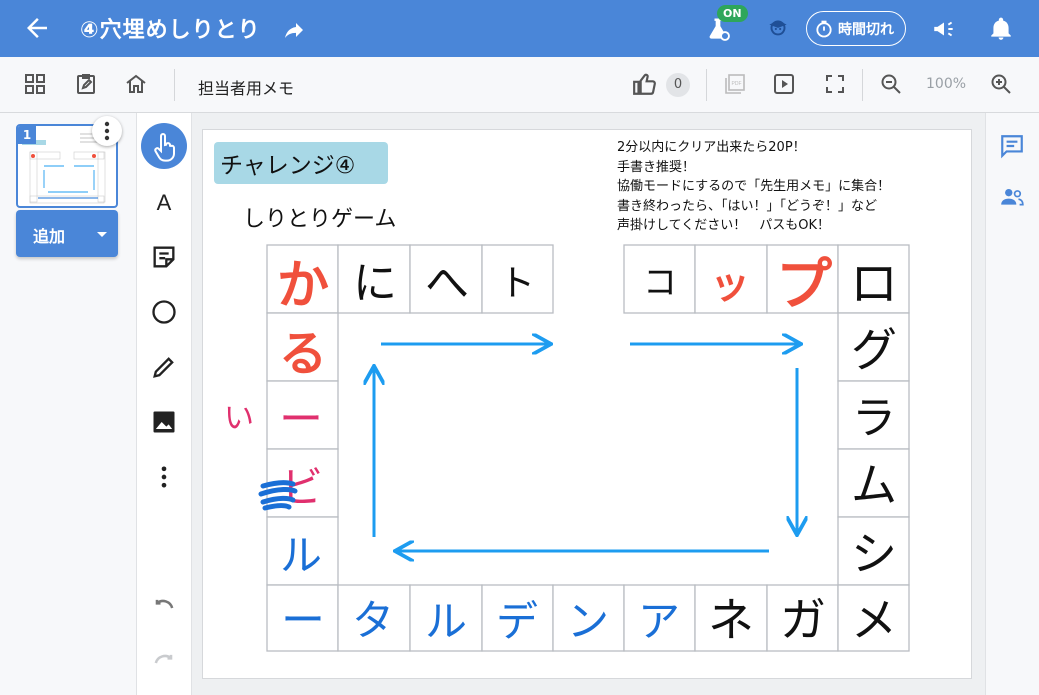  I want to click on undo-icon, so click(164, 608).